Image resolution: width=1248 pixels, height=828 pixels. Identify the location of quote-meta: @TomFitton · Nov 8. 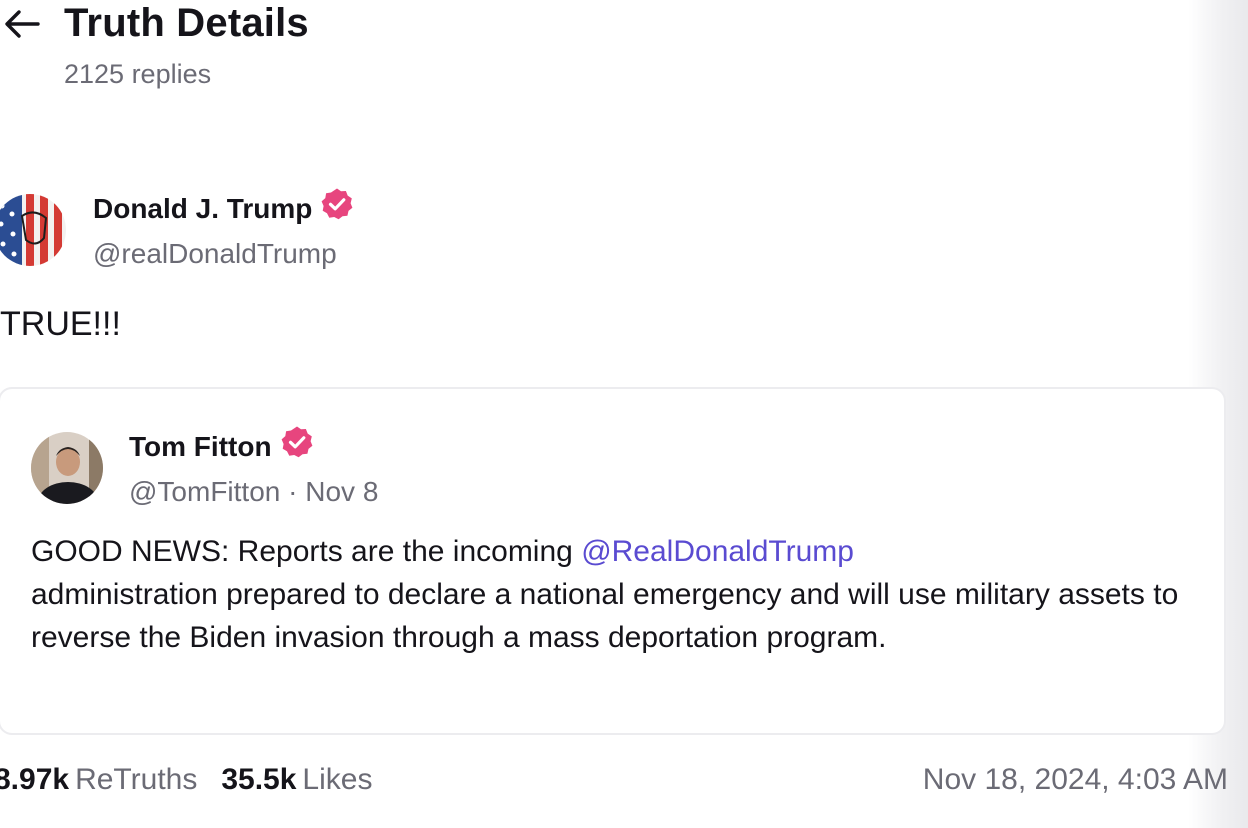
(253, 492).